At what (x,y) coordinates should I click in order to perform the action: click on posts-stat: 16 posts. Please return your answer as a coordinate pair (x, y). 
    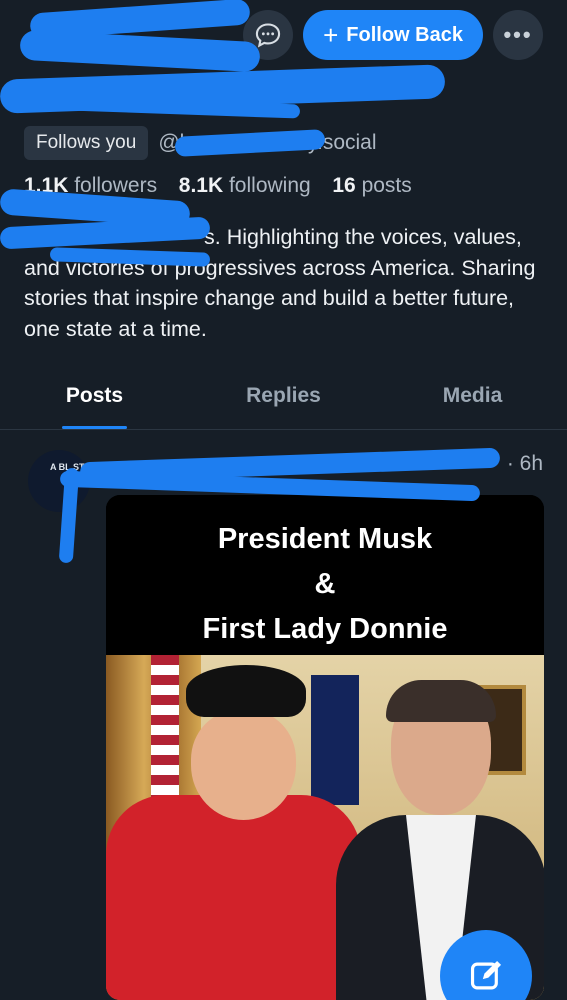
    Looking at the image, I should click on (371, 185).